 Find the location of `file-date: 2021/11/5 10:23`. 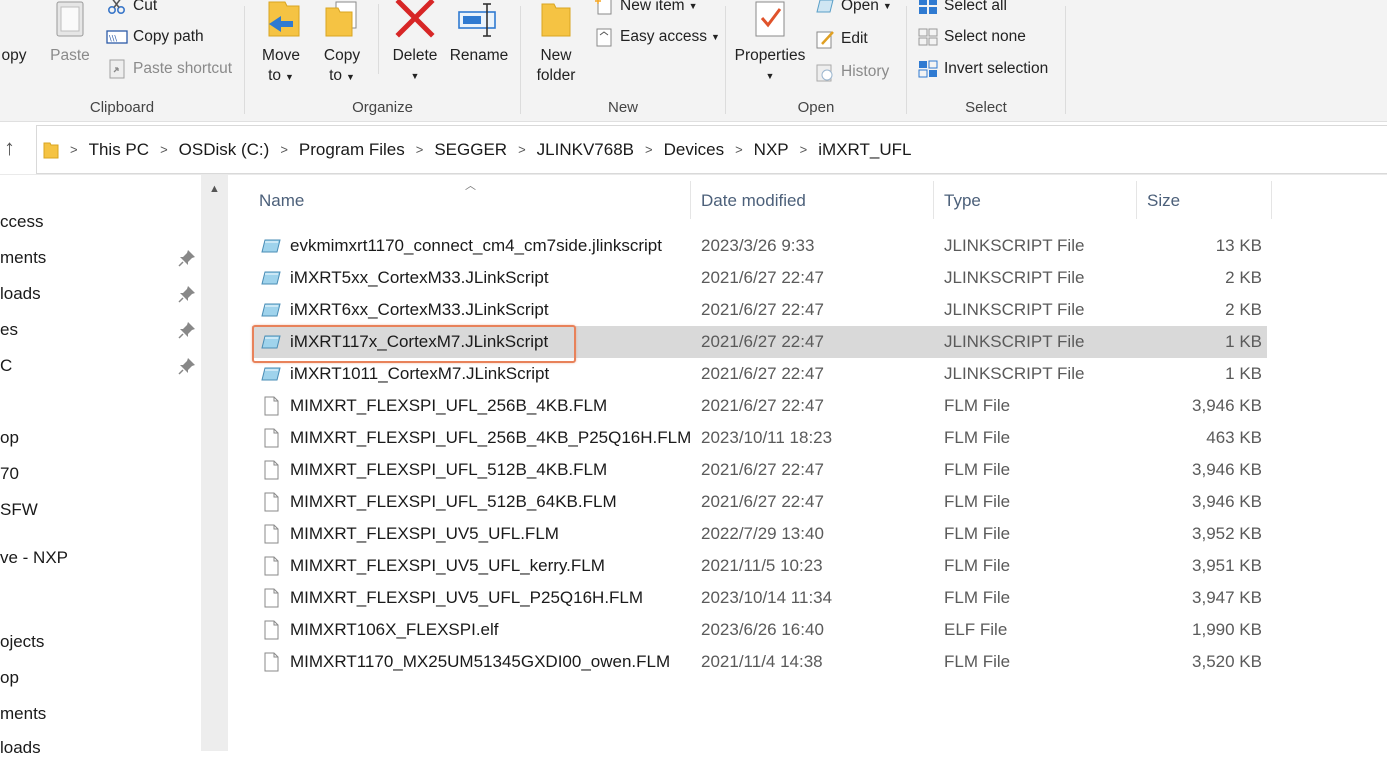

file-date: 2021/11/5 10:23 is located at coordinates (762, 565).